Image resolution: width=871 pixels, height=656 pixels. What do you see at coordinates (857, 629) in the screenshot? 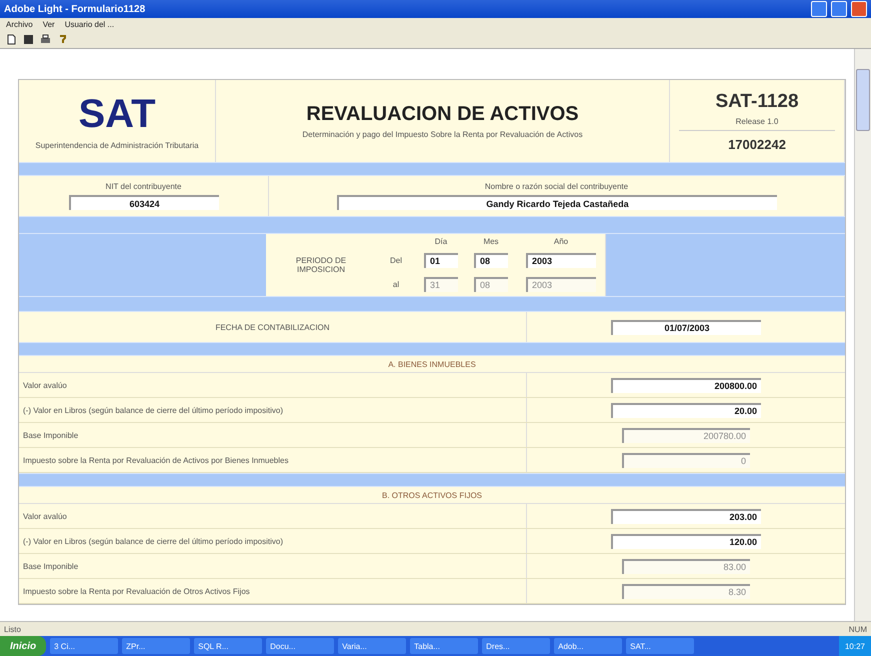
I see `status-indicator: NUM` at bounding box center [857, 629].